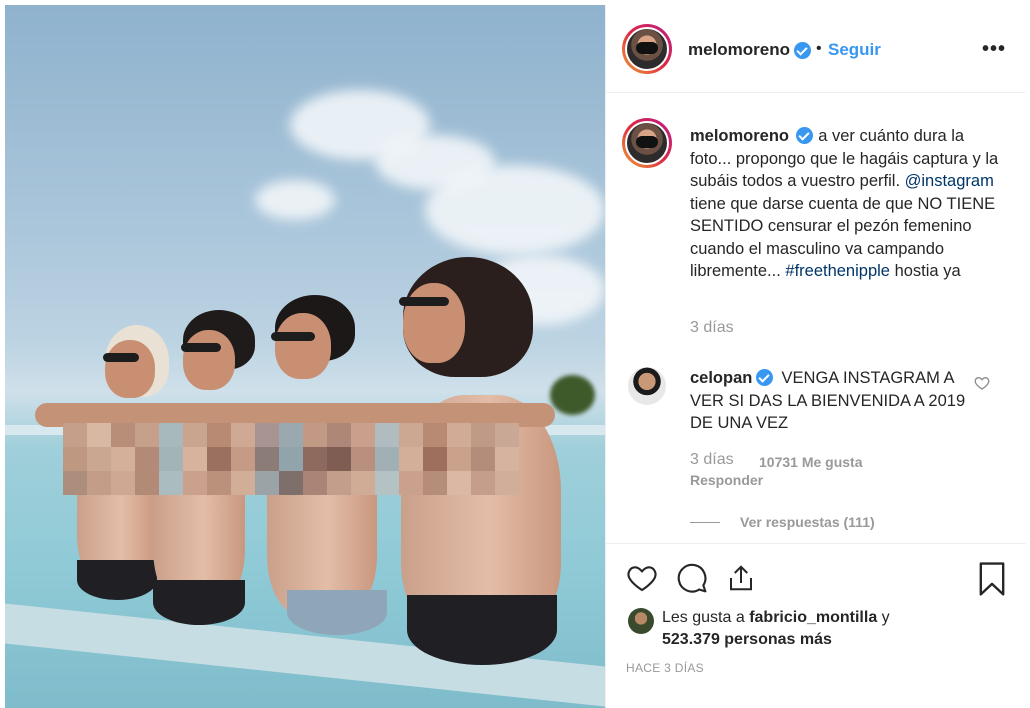 The width and height of the screenshot is (1030, 708). Describe the element at coordinates (703, 617) in the screenshot. I see `likes-prefix: Les gusta a` at that location.